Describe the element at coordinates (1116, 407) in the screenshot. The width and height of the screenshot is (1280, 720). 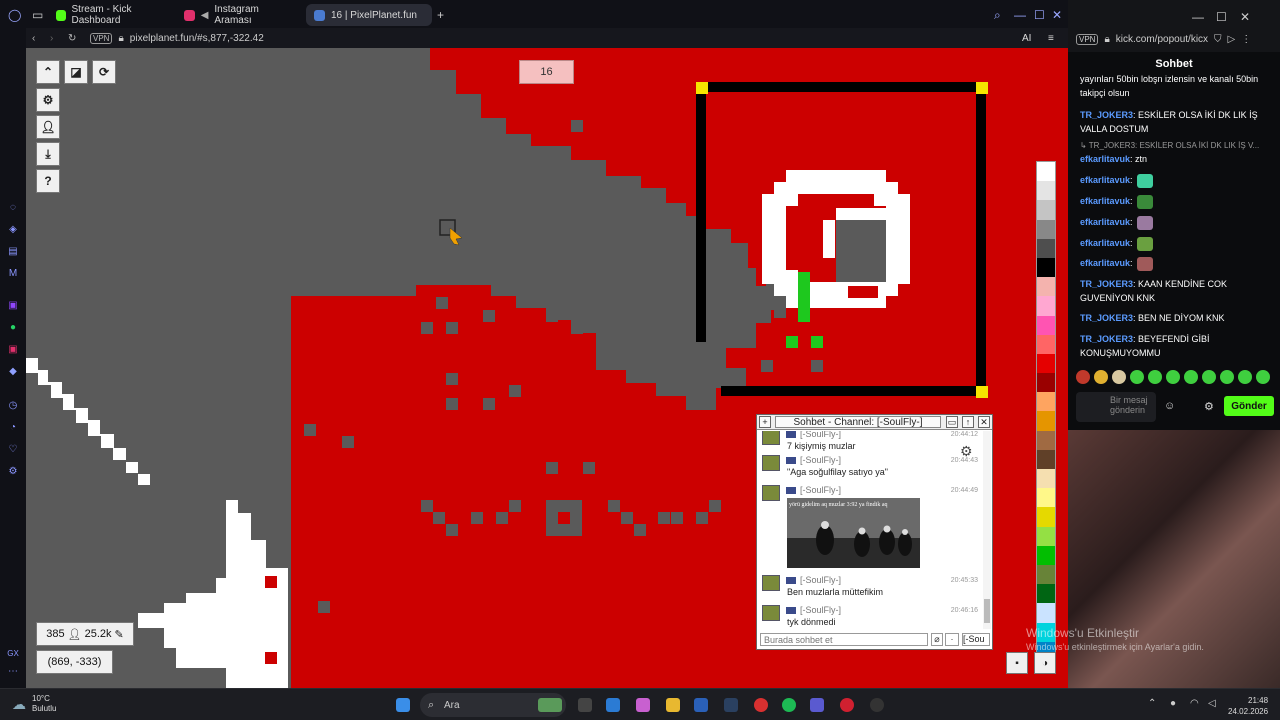
I see `kick-message-input: Bir mesaj gönderin` at that location.